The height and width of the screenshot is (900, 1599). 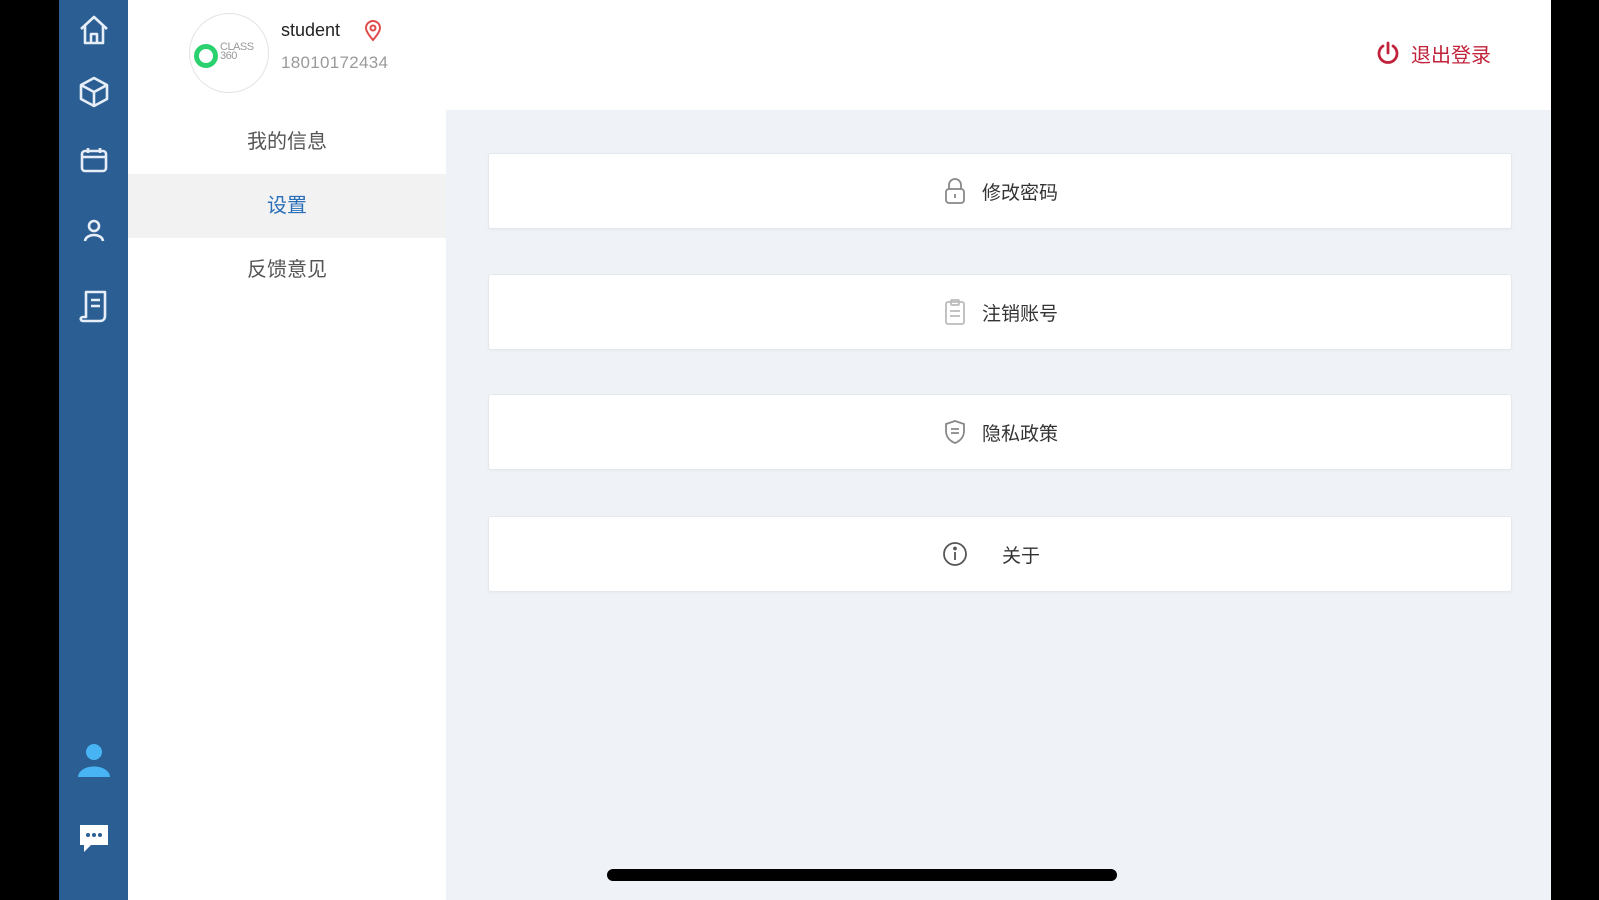 I want to click on nav-schedule-button, so click(x=93, y=160).